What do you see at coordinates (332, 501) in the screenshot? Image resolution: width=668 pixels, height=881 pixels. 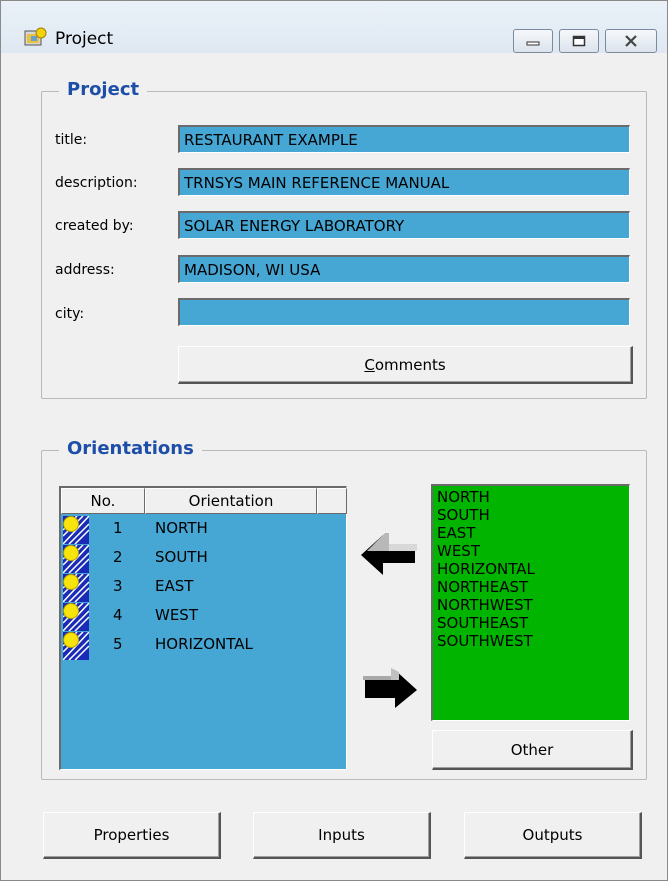 I see `column-header-empty` at bounding box center [332, 501].